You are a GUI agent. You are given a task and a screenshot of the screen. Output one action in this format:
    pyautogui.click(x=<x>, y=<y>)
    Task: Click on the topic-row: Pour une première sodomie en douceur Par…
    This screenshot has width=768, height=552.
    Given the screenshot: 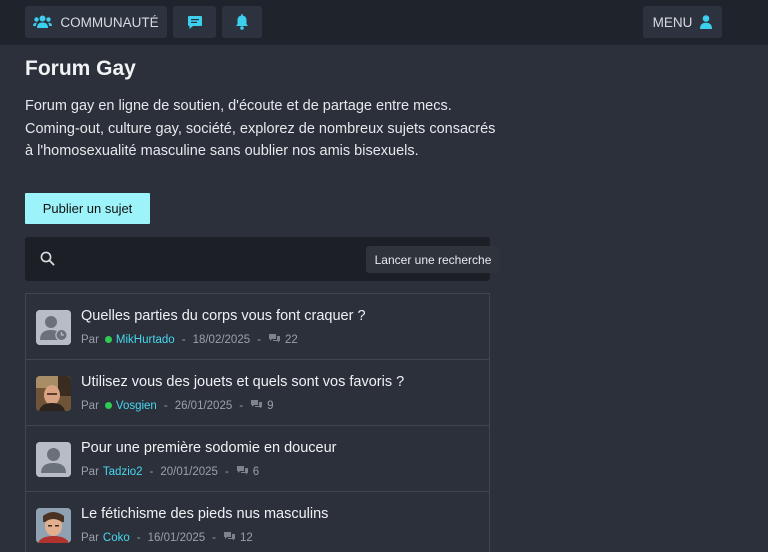 What is the action you would take?
    pyautogui.click(x=257, y=459)
    